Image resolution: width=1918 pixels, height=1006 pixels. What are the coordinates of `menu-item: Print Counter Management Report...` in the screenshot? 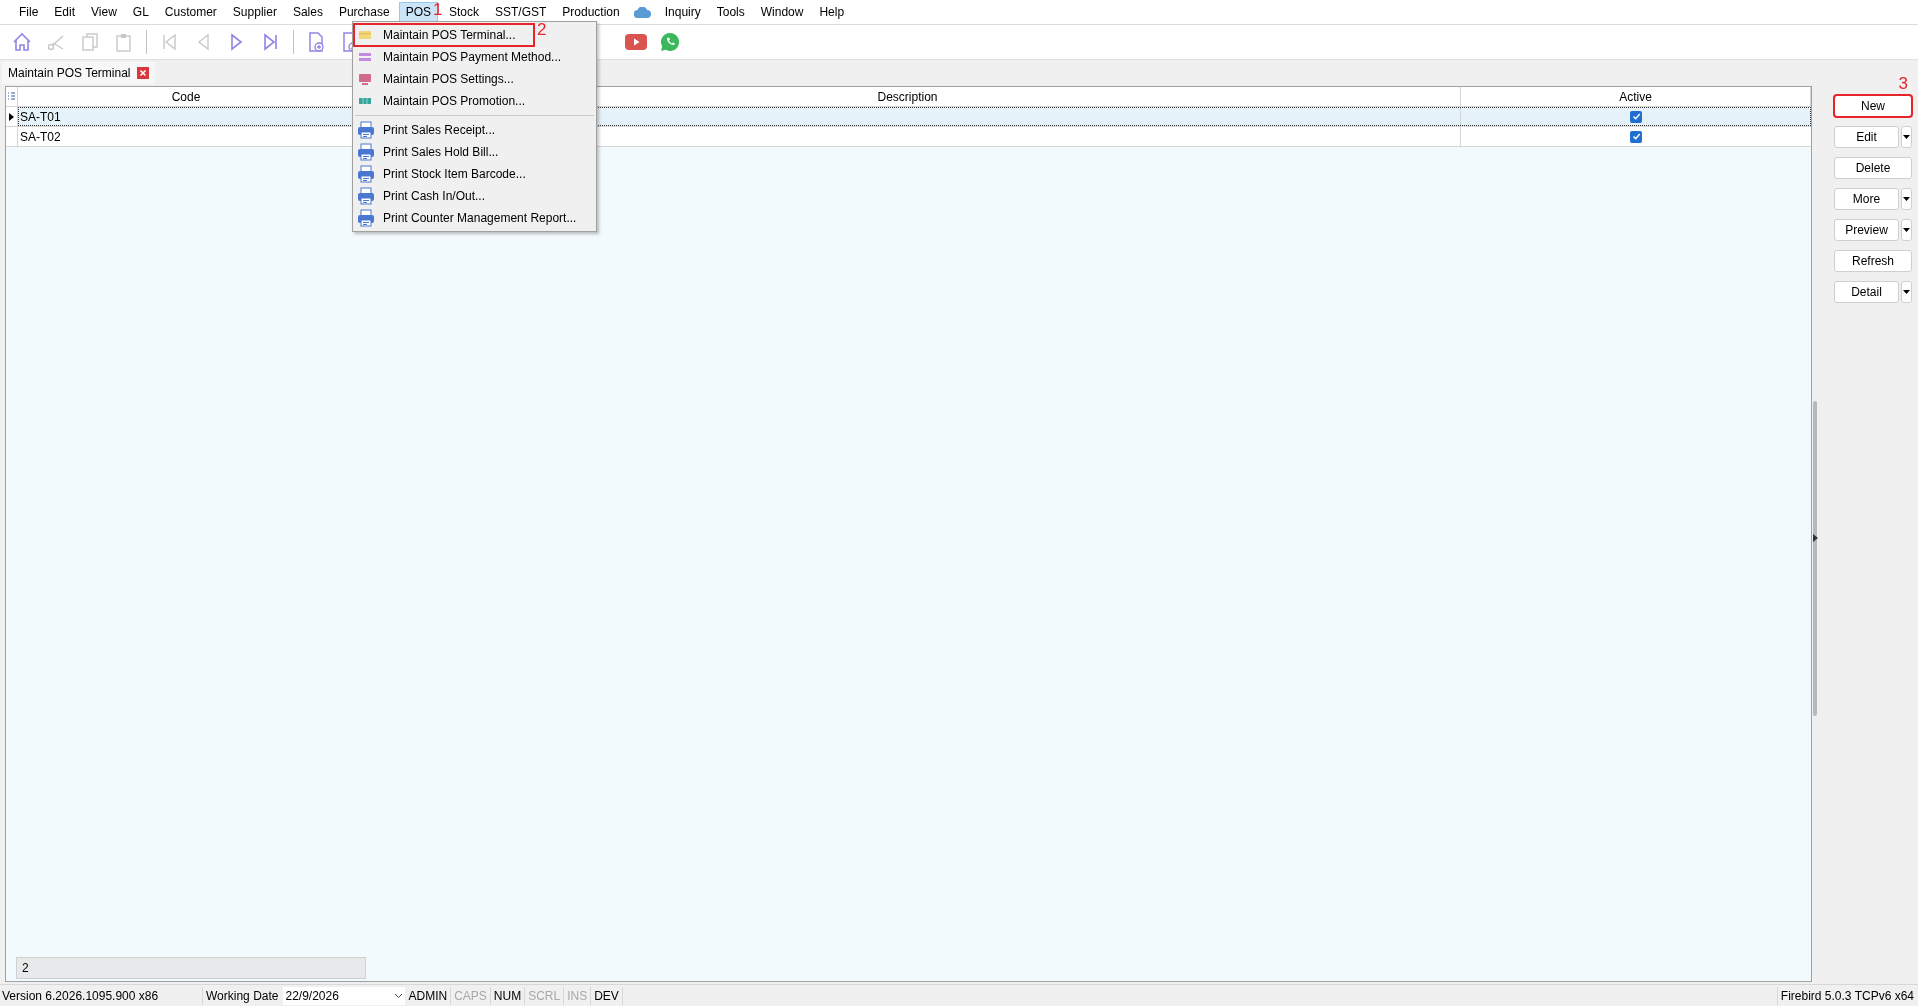 It's located at (474, 218).